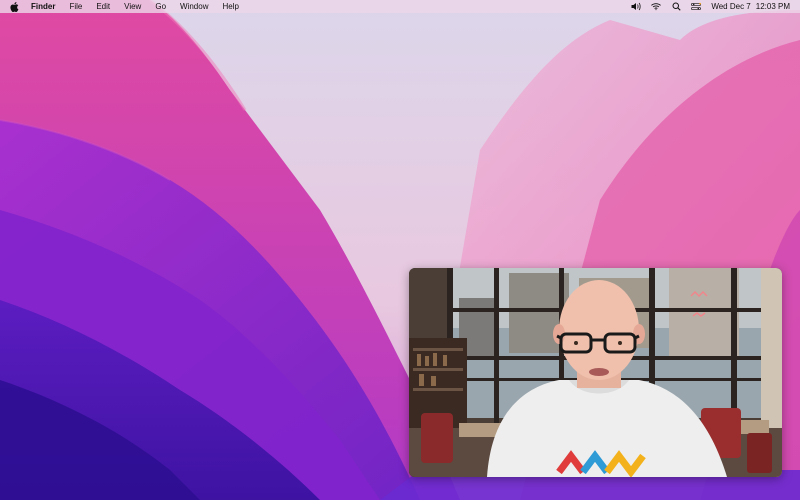  What do you see at coordinates (194, 6) in the screenshot?
I see `menu-window: Window` at bounding box center [194, 6].